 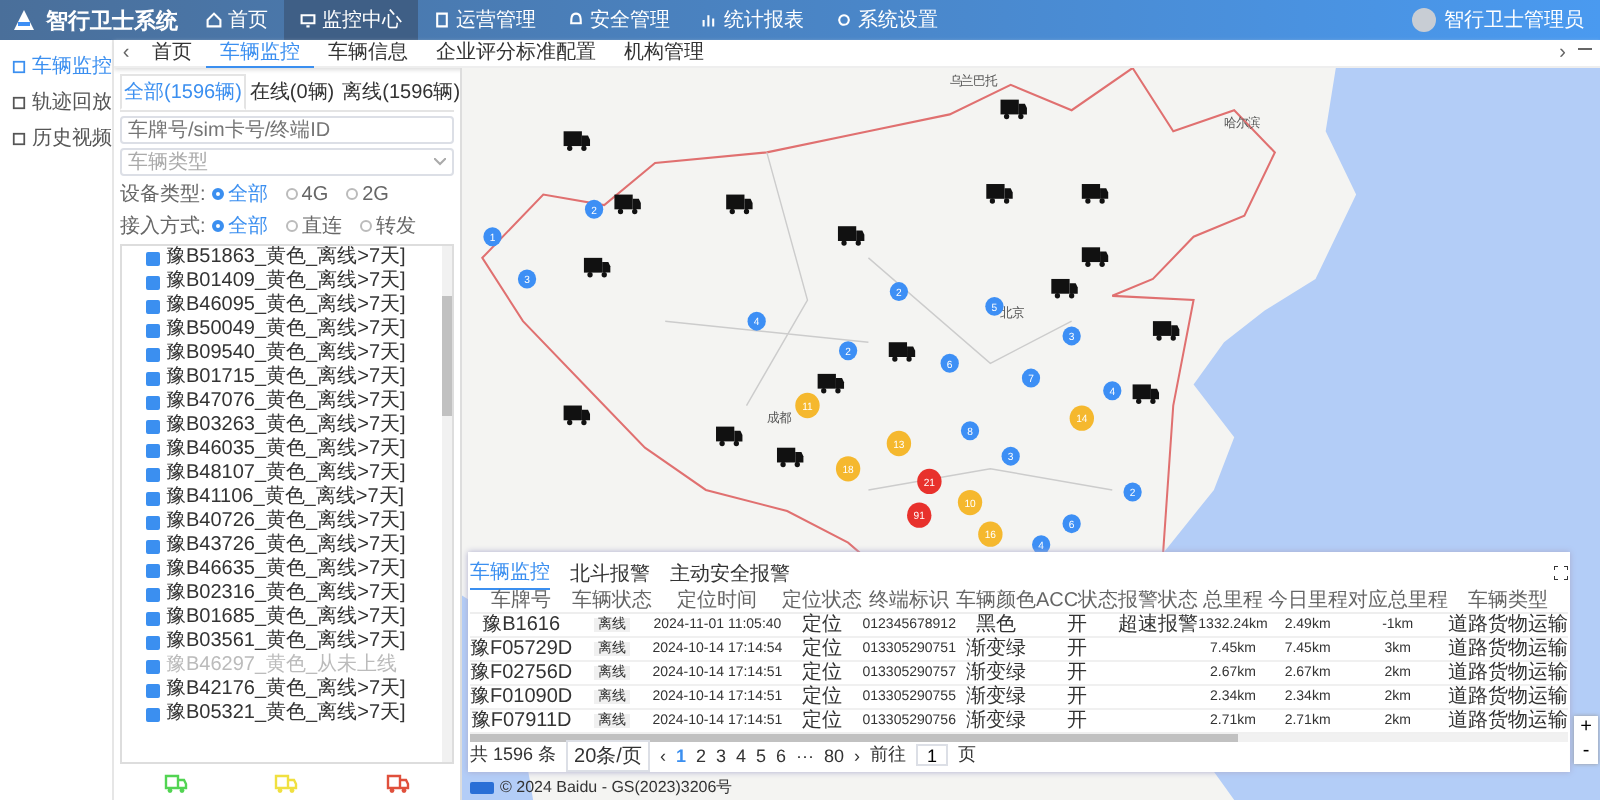 What do you see at coordinates (740, 755) in the screenshot?
I see `page-link: 4` at bounding box center [740, 755].